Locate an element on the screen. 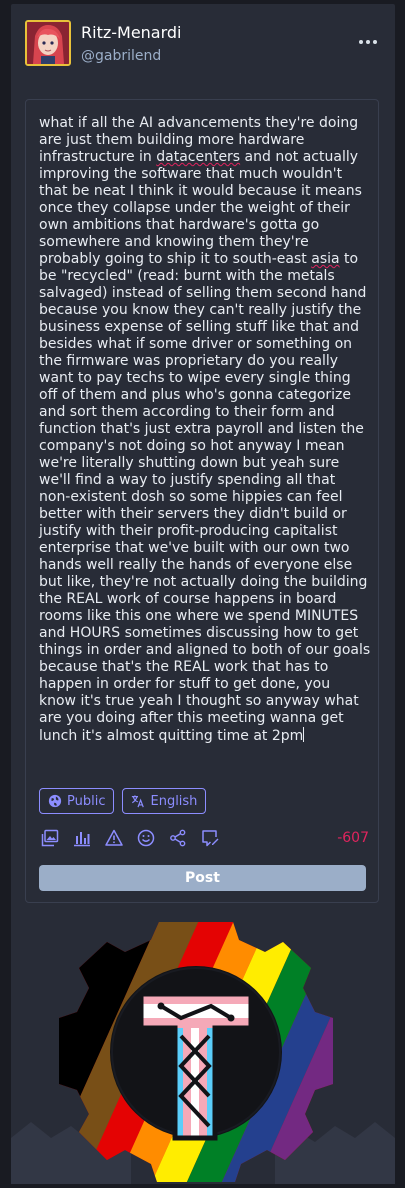 The image size is (405, 1188). more-options-button is located at coordinates (368, 42).